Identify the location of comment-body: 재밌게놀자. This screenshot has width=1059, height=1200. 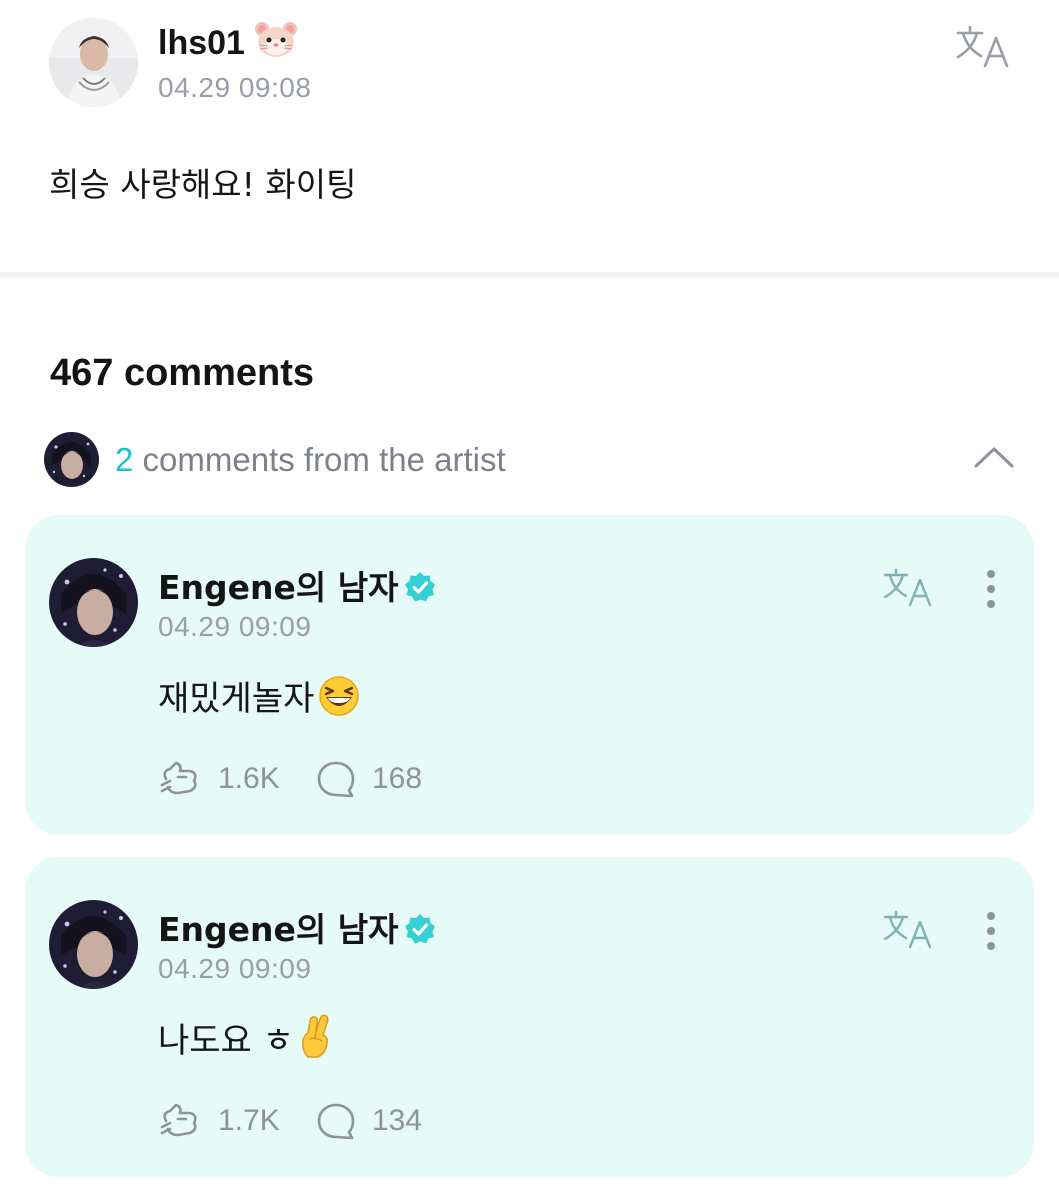
(259, 695).